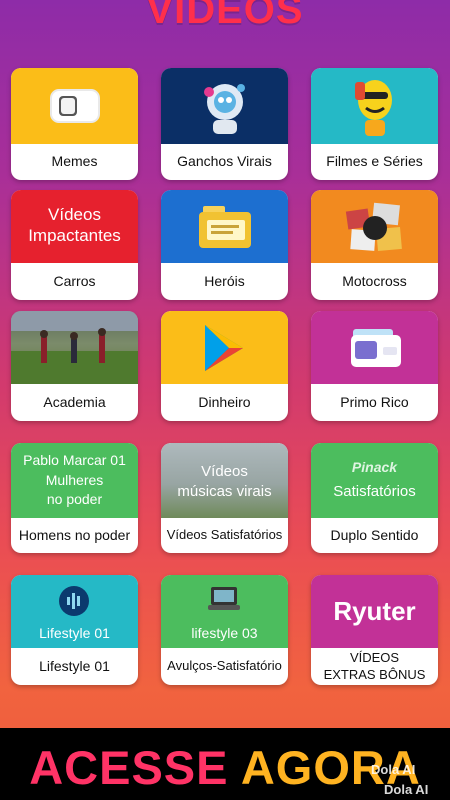 The width and height of the screenshot is (450, 800). I want to click on card-label: Duplo Sentido, so click(374, 534).